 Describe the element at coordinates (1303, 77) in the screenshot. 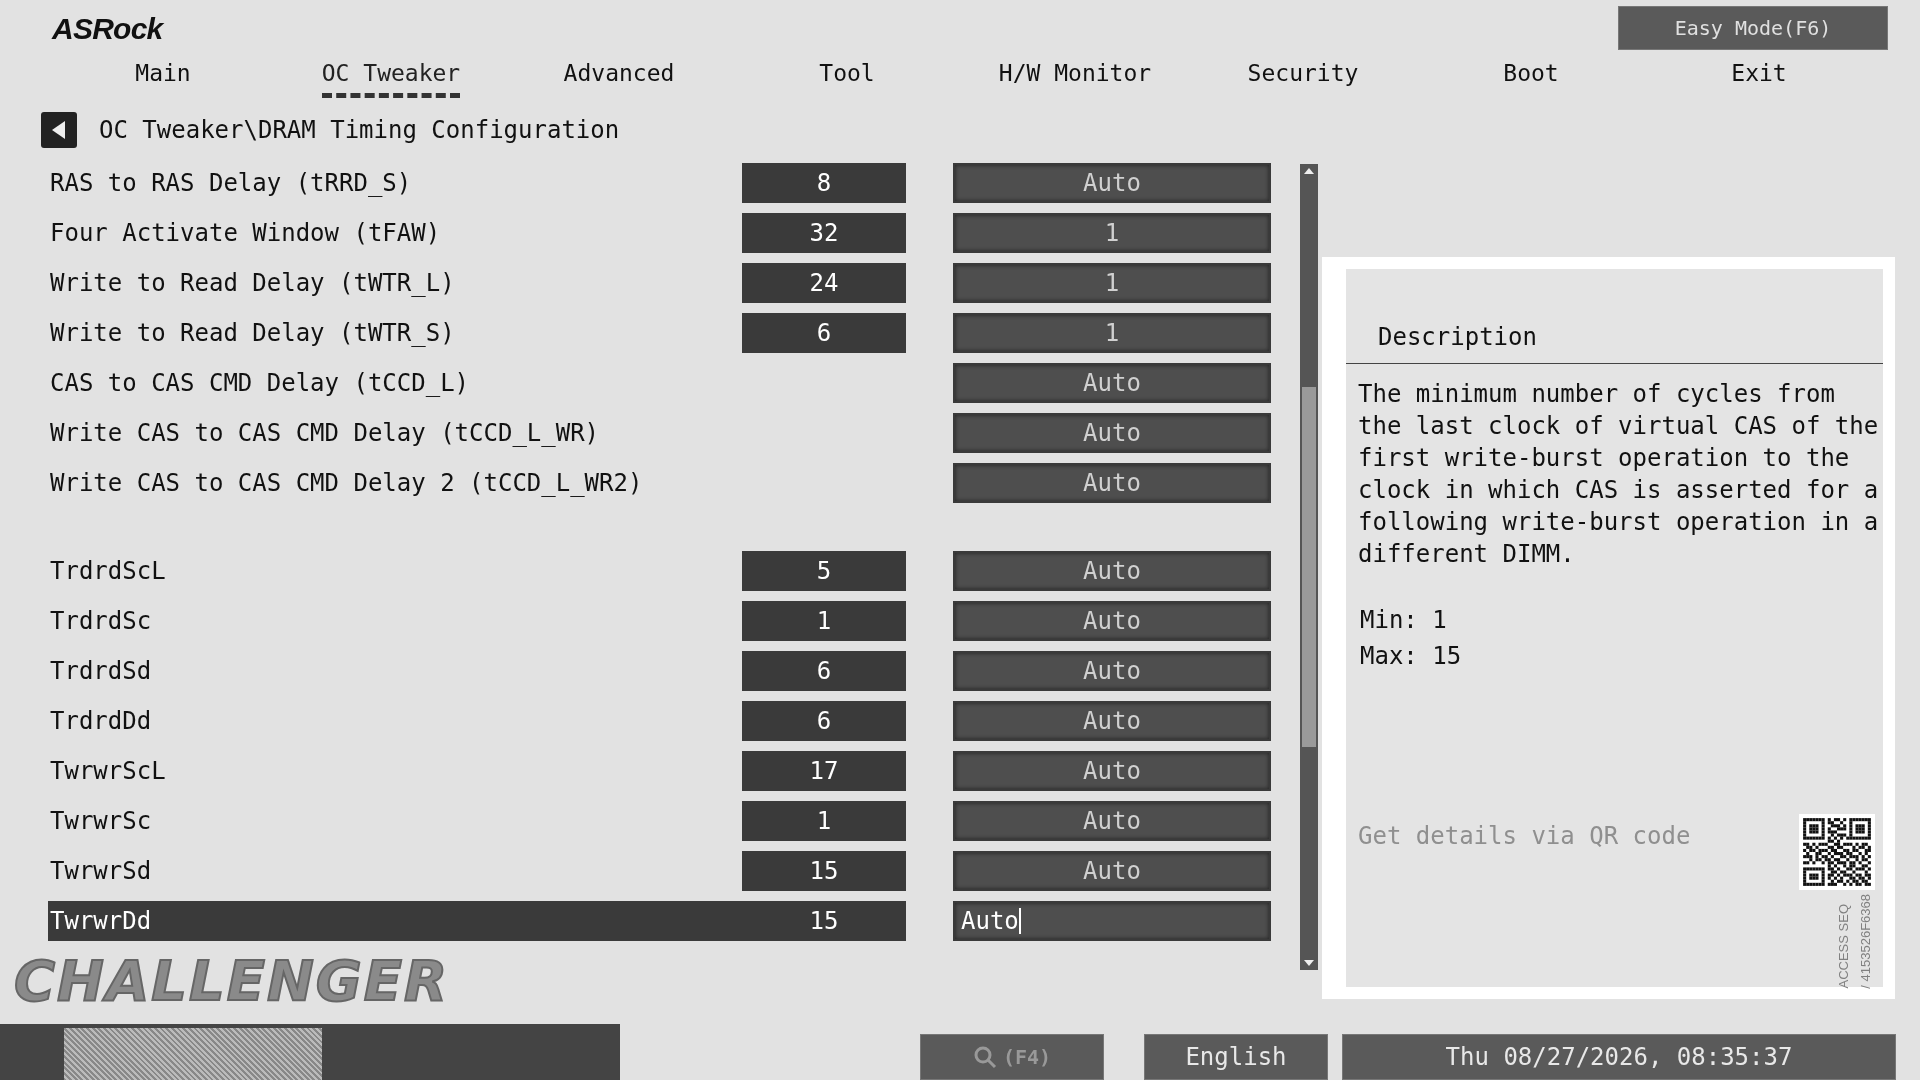

I see `menu-tab: Security` at that location.